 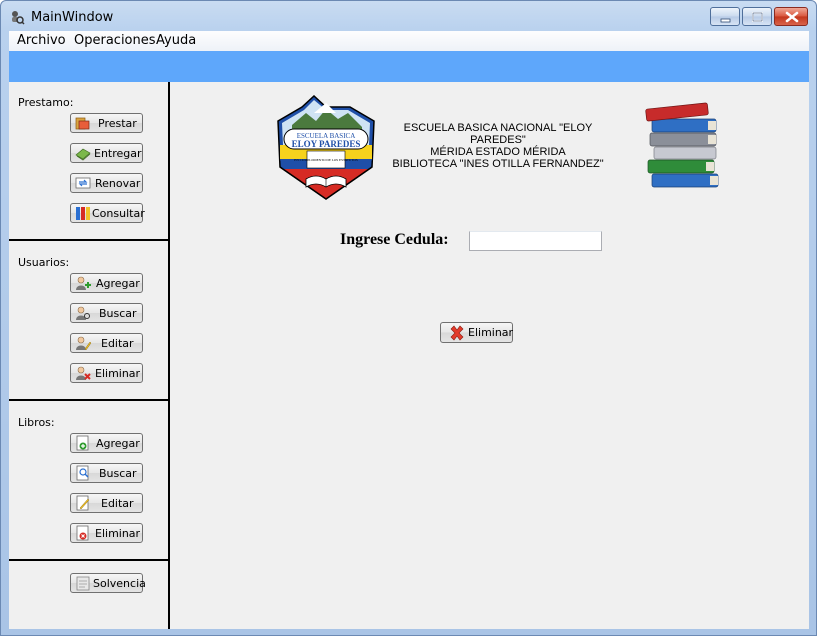 What do you see at coordinates (83, 213) in the screenshot?
I see `consultar-icon` at bounding box center [83, 213].